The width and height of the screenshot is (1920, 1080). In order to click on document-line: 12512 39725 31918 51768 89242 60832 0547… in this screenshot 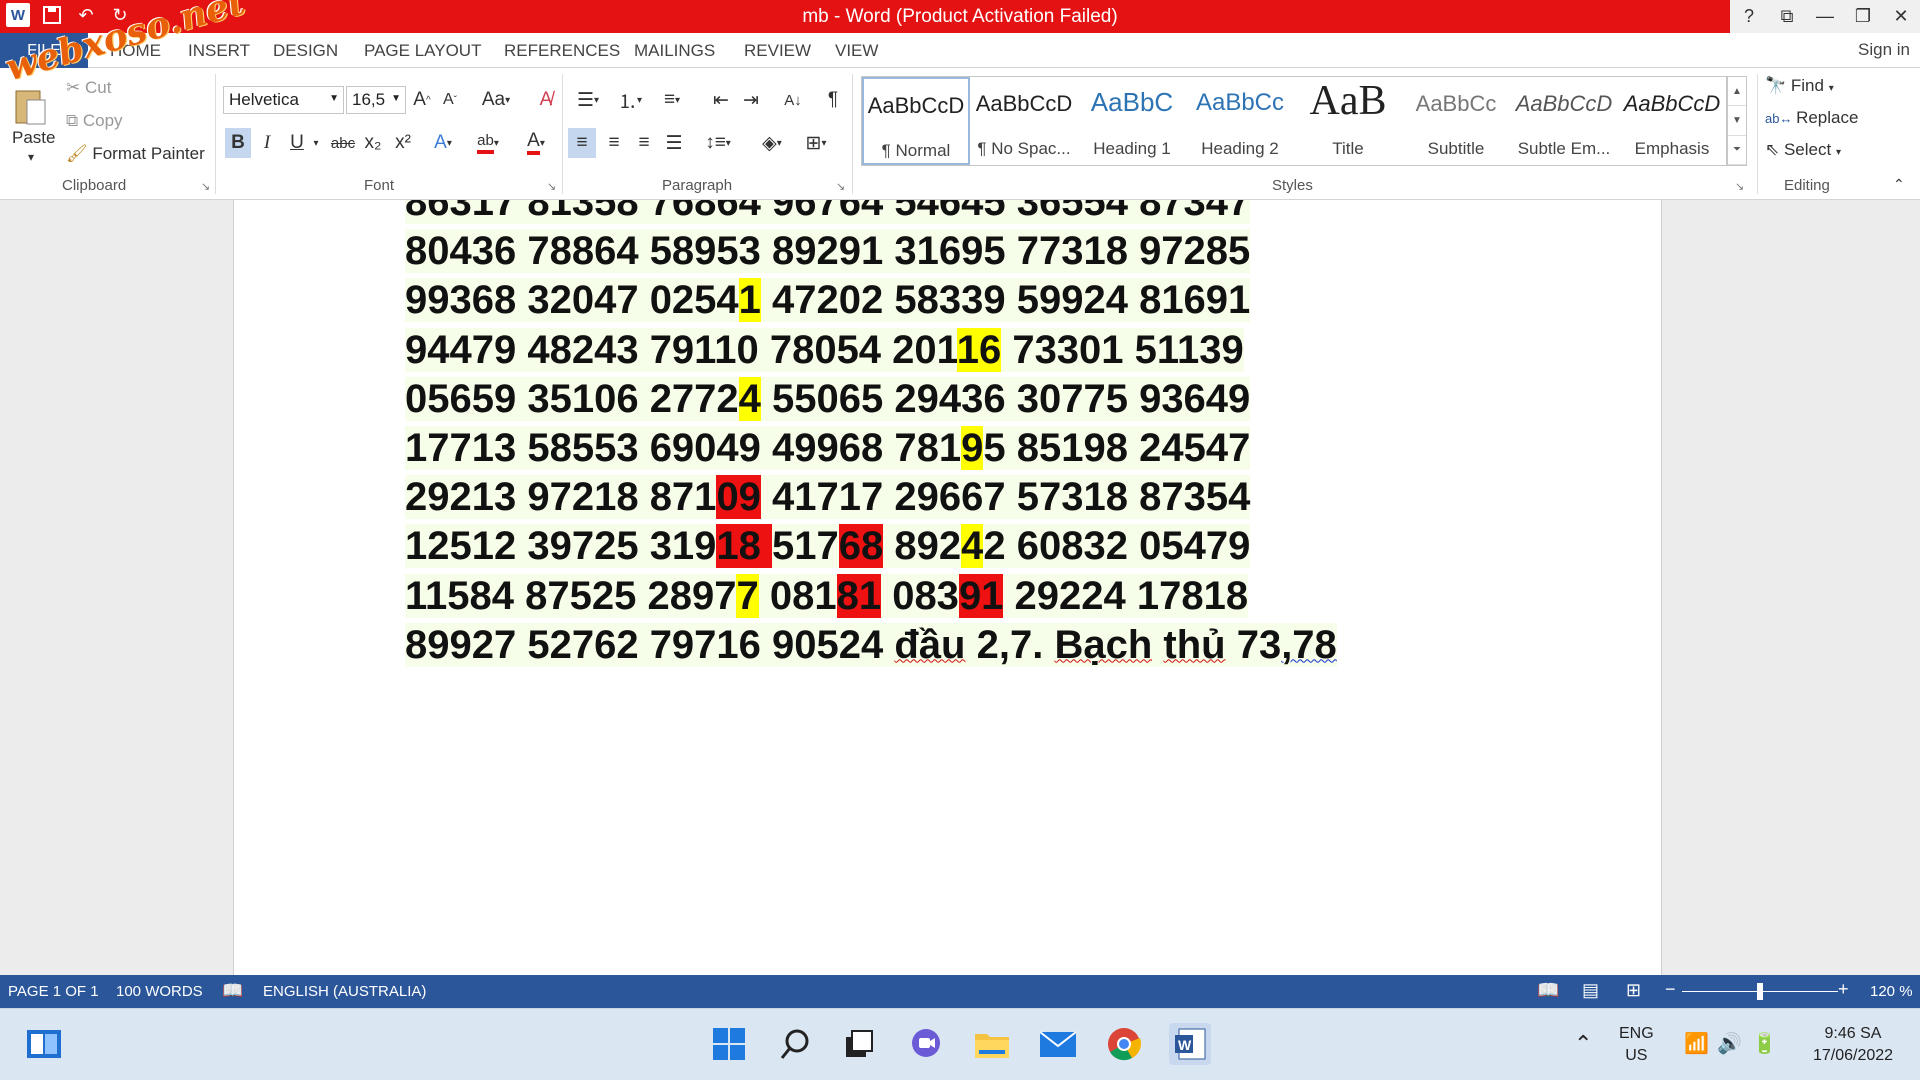, I will do `click(871, 546)`.